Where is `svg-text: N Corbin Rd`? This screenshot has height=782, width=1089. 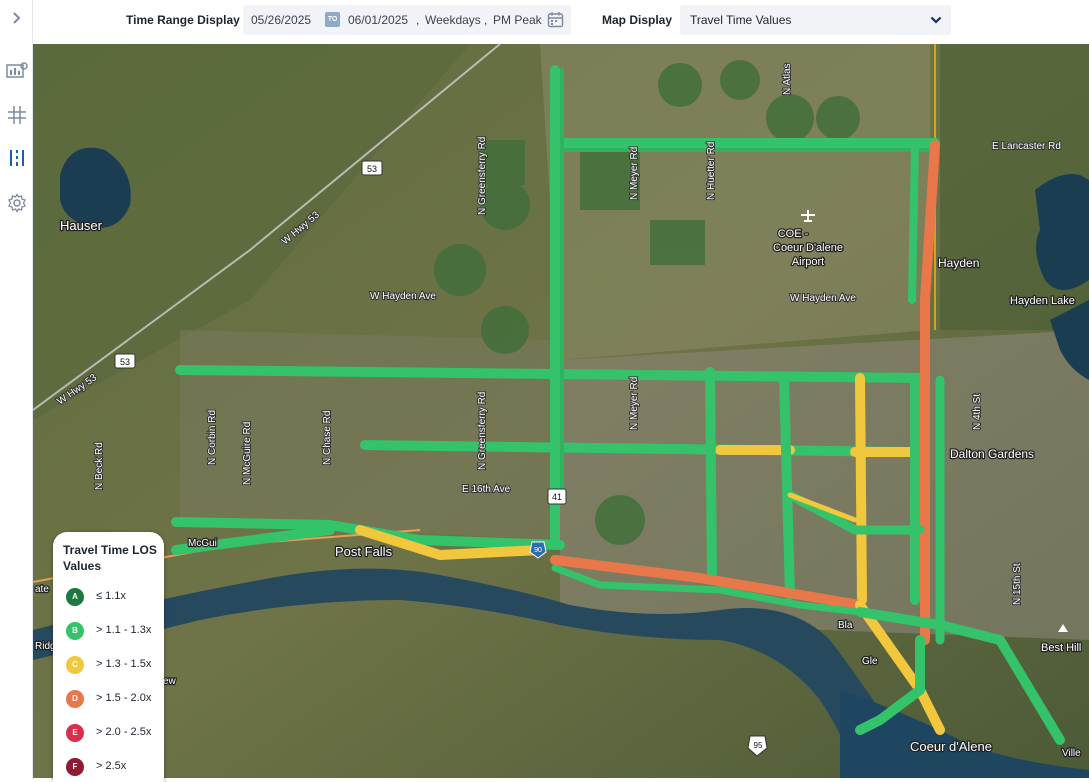 svg-text: N Corbin Rd is located at coordinates (212, 437).